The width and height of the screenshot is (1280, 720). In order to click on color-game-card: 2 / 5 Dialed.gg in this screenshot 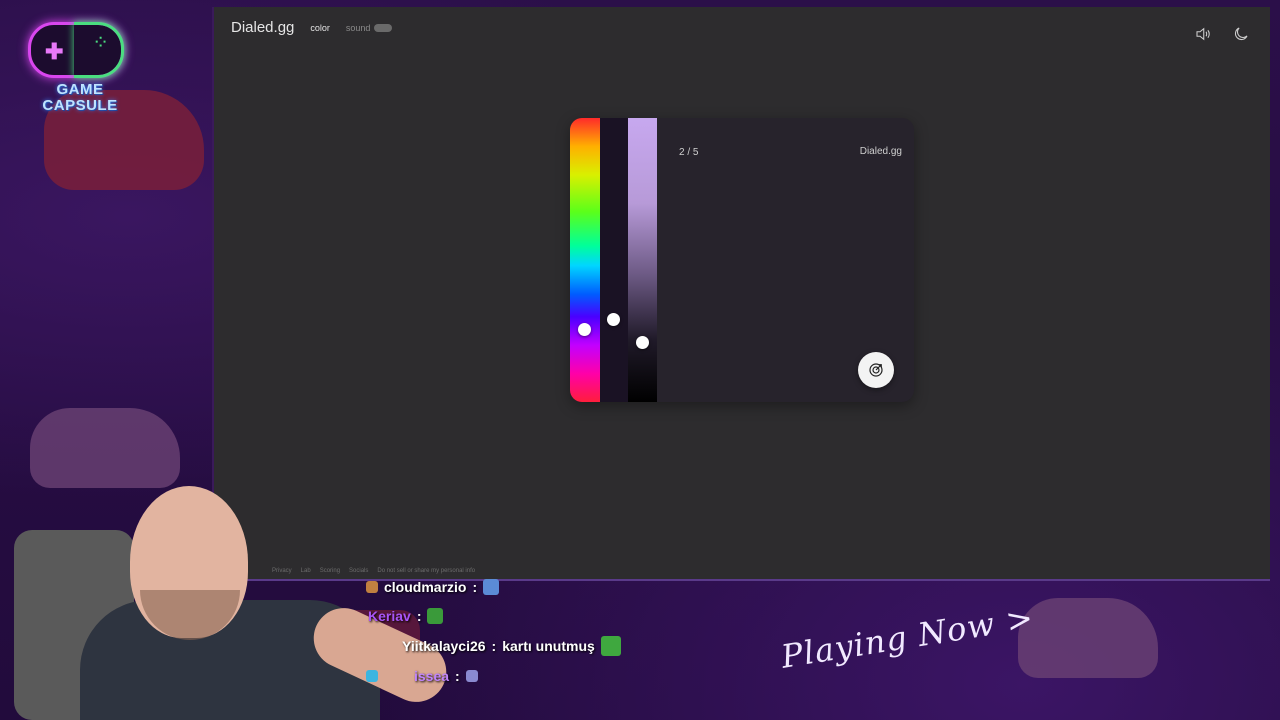, I will do `click(742, 260)`.